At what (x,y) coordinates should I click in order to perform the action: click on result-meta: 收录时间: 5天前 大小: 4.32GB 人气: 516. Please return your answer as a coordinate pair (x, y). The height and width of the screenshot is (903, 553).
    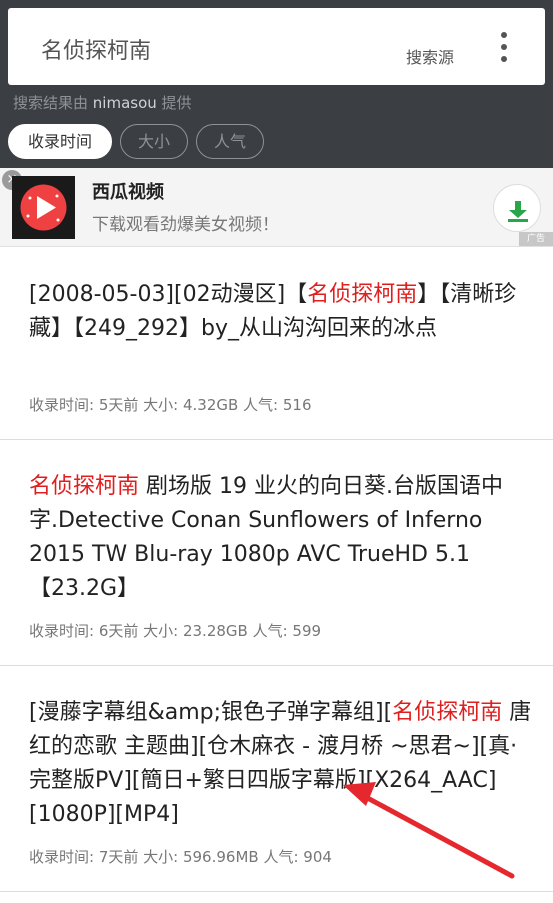
    Looking at the image, I should click on (170, 405).